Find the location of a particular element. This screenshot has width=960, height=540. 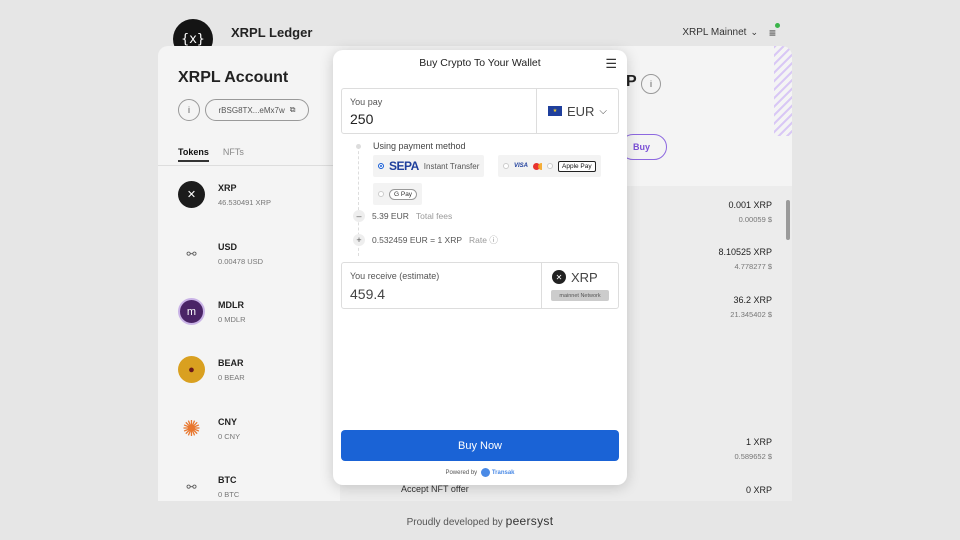

address-text: rBSG8TX...eMx7w is located at coordinates (251, 110).